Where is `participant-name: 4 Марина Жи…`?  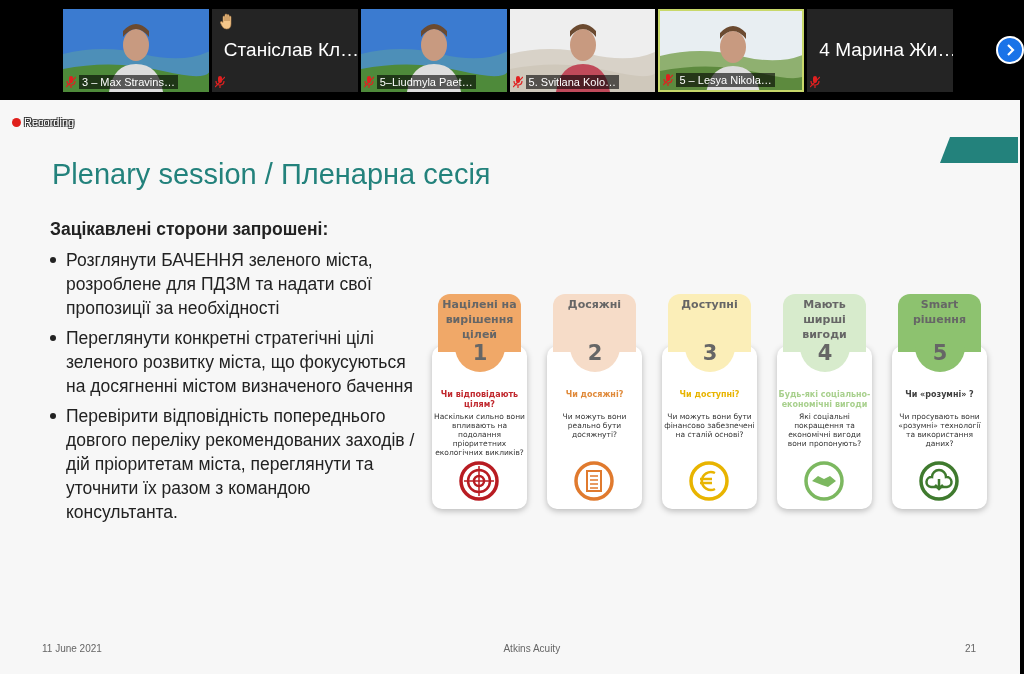 participant-name: 4 Марина Жи… is located at coordinates (886, 49).